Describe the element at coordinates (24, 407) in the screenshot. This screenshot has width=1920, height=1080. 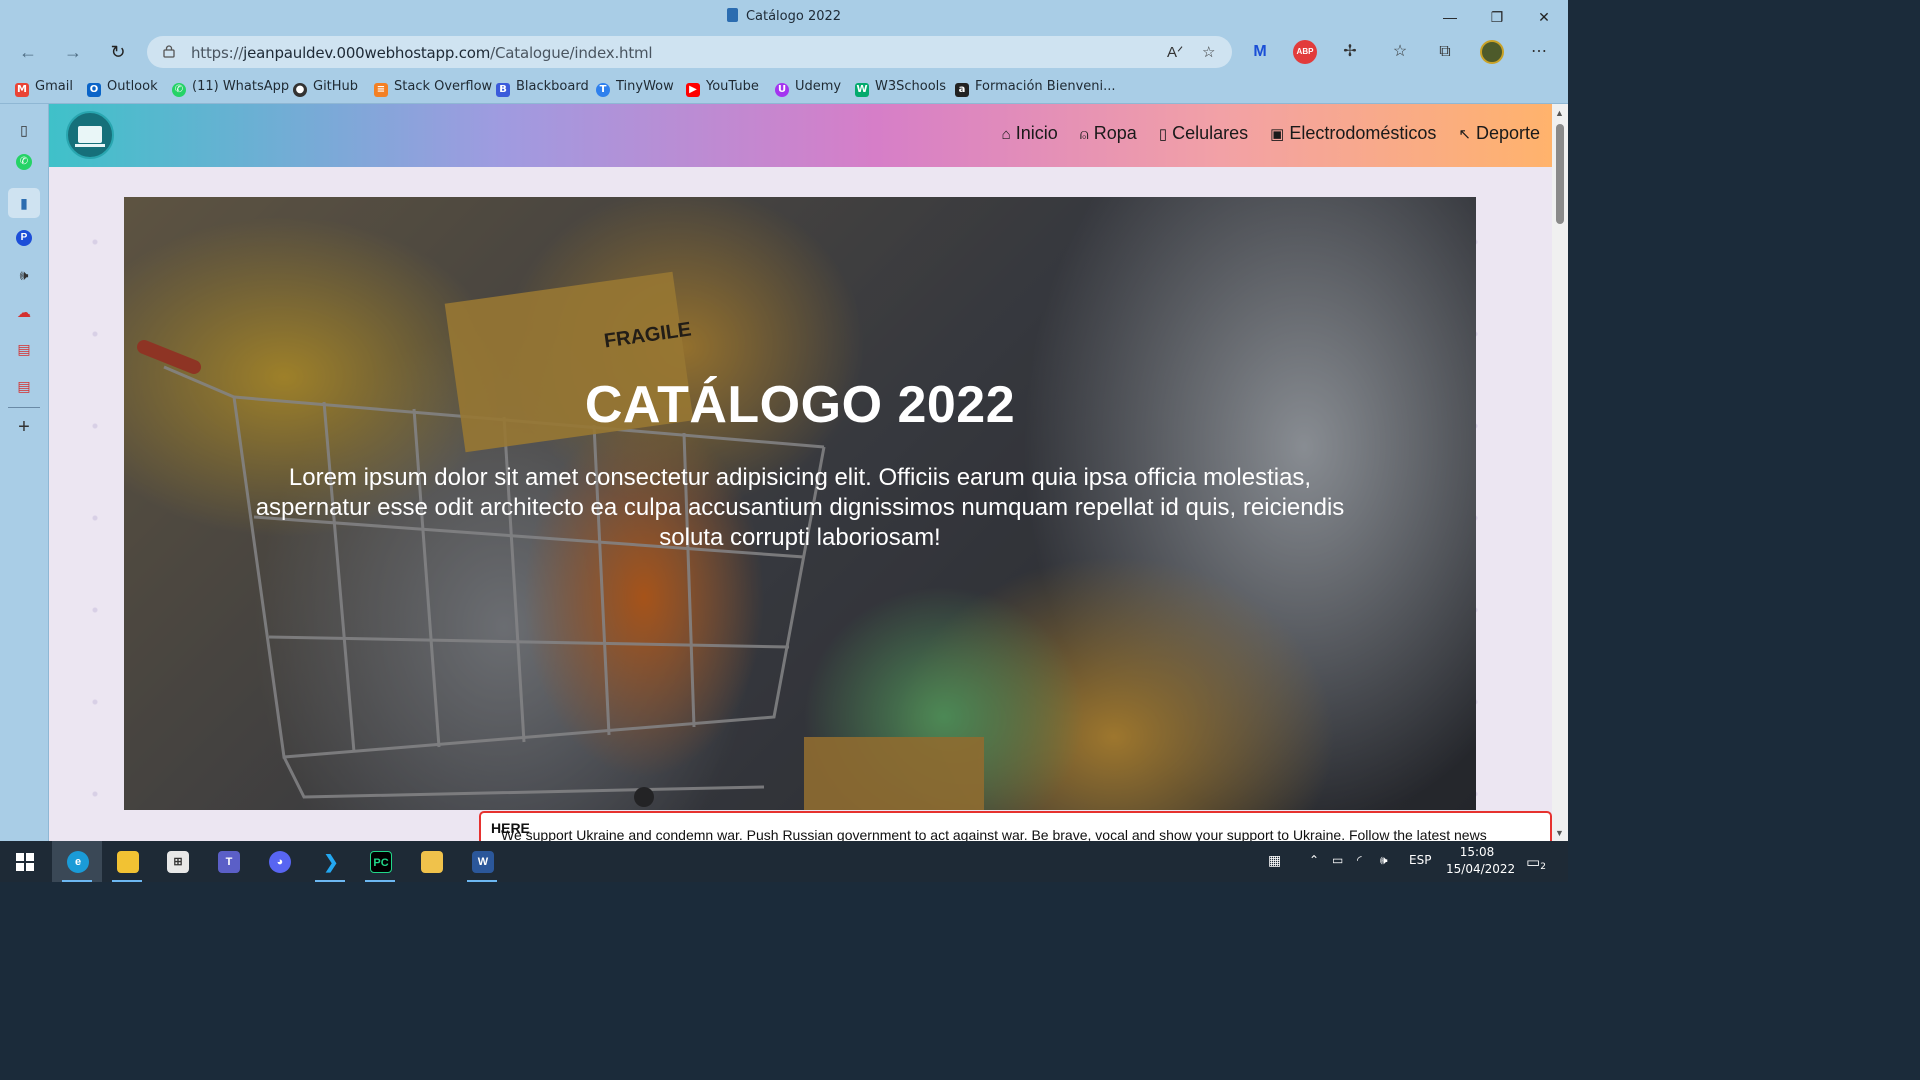
I see `sidebar-divider` at that location.